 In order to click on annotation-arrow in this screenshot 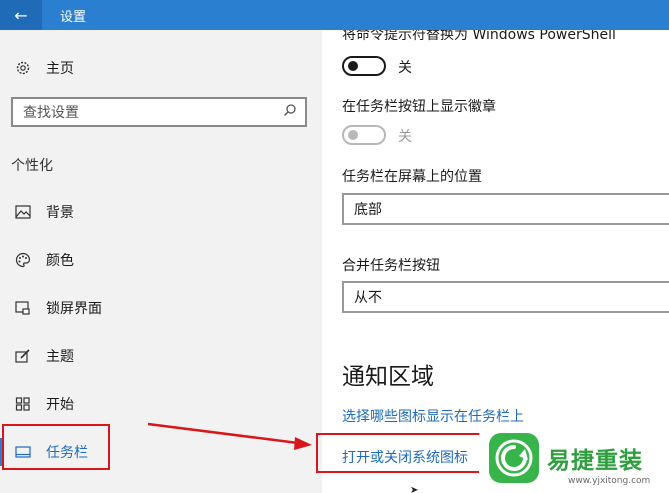, I will do `click(229, 436)`.